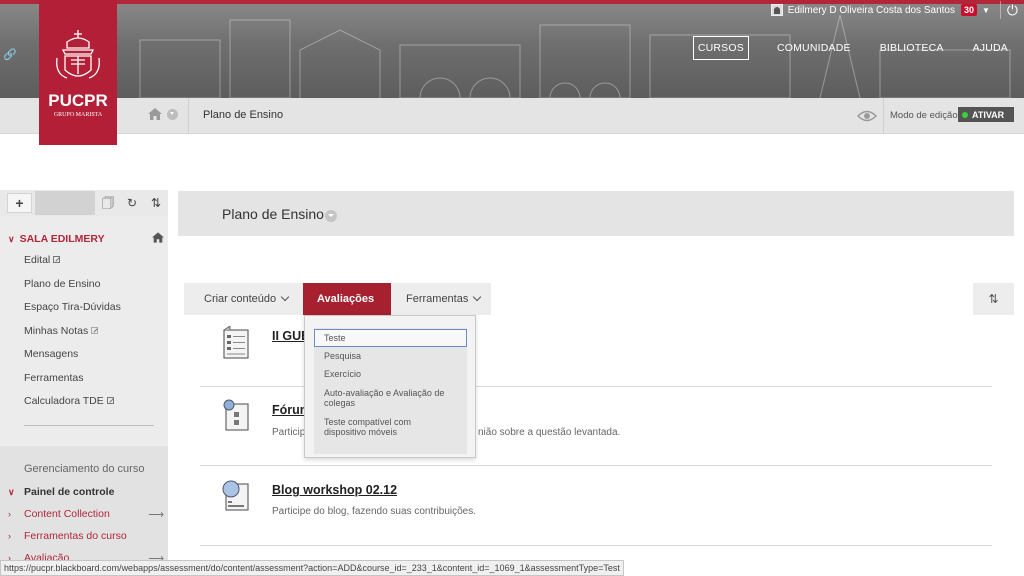  I want to click on menu-item-exercicio: Exercício, so click(394, 374).